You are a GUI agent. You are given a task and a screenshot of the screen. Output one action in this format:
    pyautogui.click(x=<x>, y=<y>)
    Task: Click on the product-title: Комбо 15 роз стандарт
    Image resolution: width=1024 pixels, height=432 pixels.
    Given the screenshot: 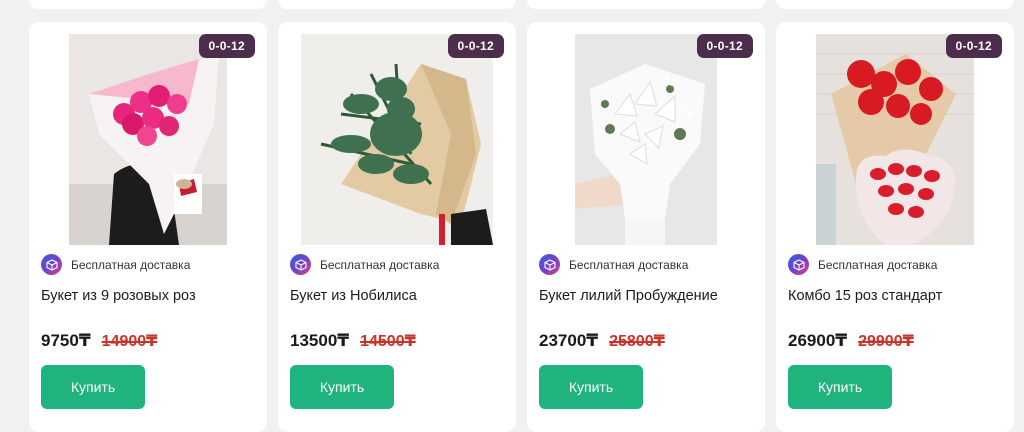 What is the action you would take?
    pyautogui.click(x=865, y=296)
    